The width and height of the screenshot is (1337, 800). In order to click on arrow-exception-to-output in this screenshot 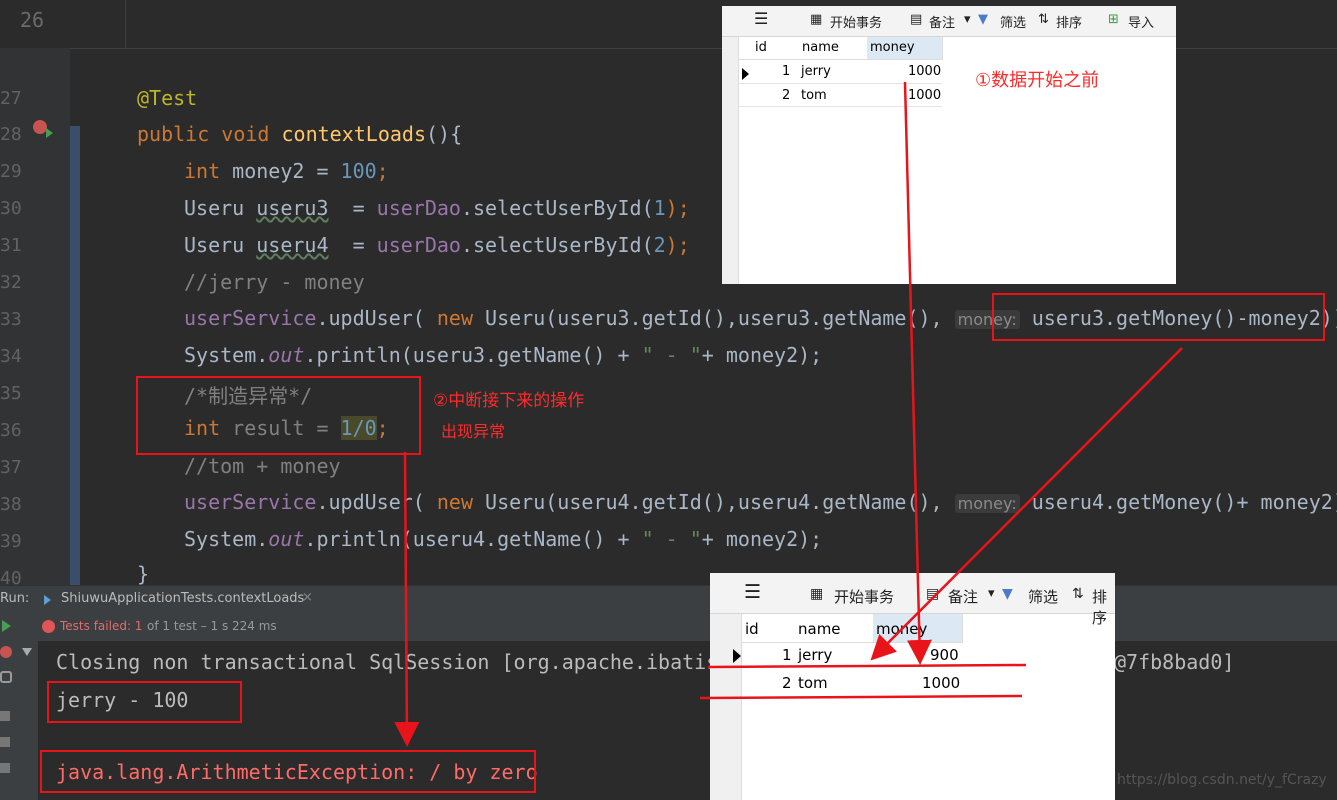, I will do `click(407, 599)`.